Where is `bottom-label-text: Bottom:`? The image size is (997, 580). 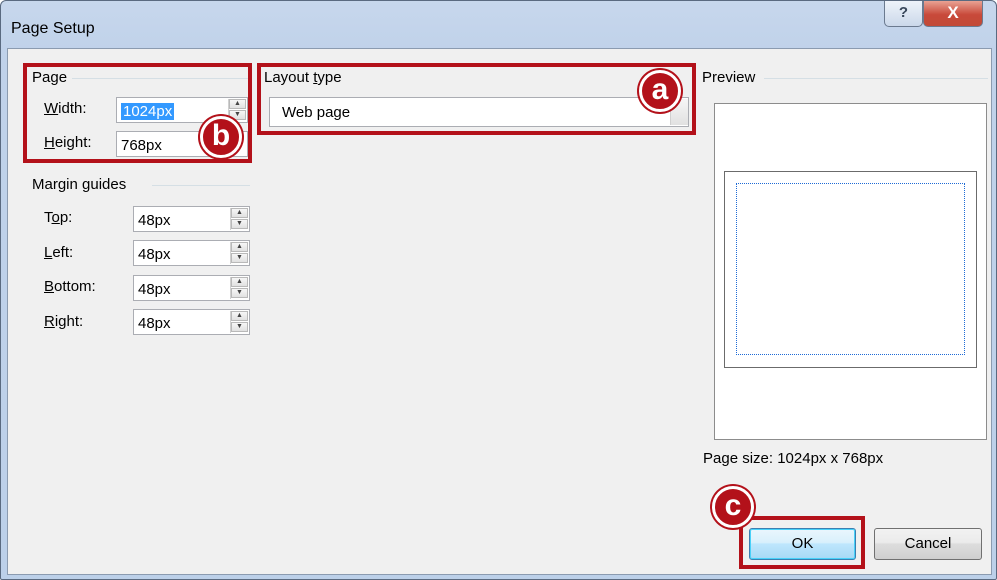 bottom-label-text: Bottom: is located at coordinates (70, 286).